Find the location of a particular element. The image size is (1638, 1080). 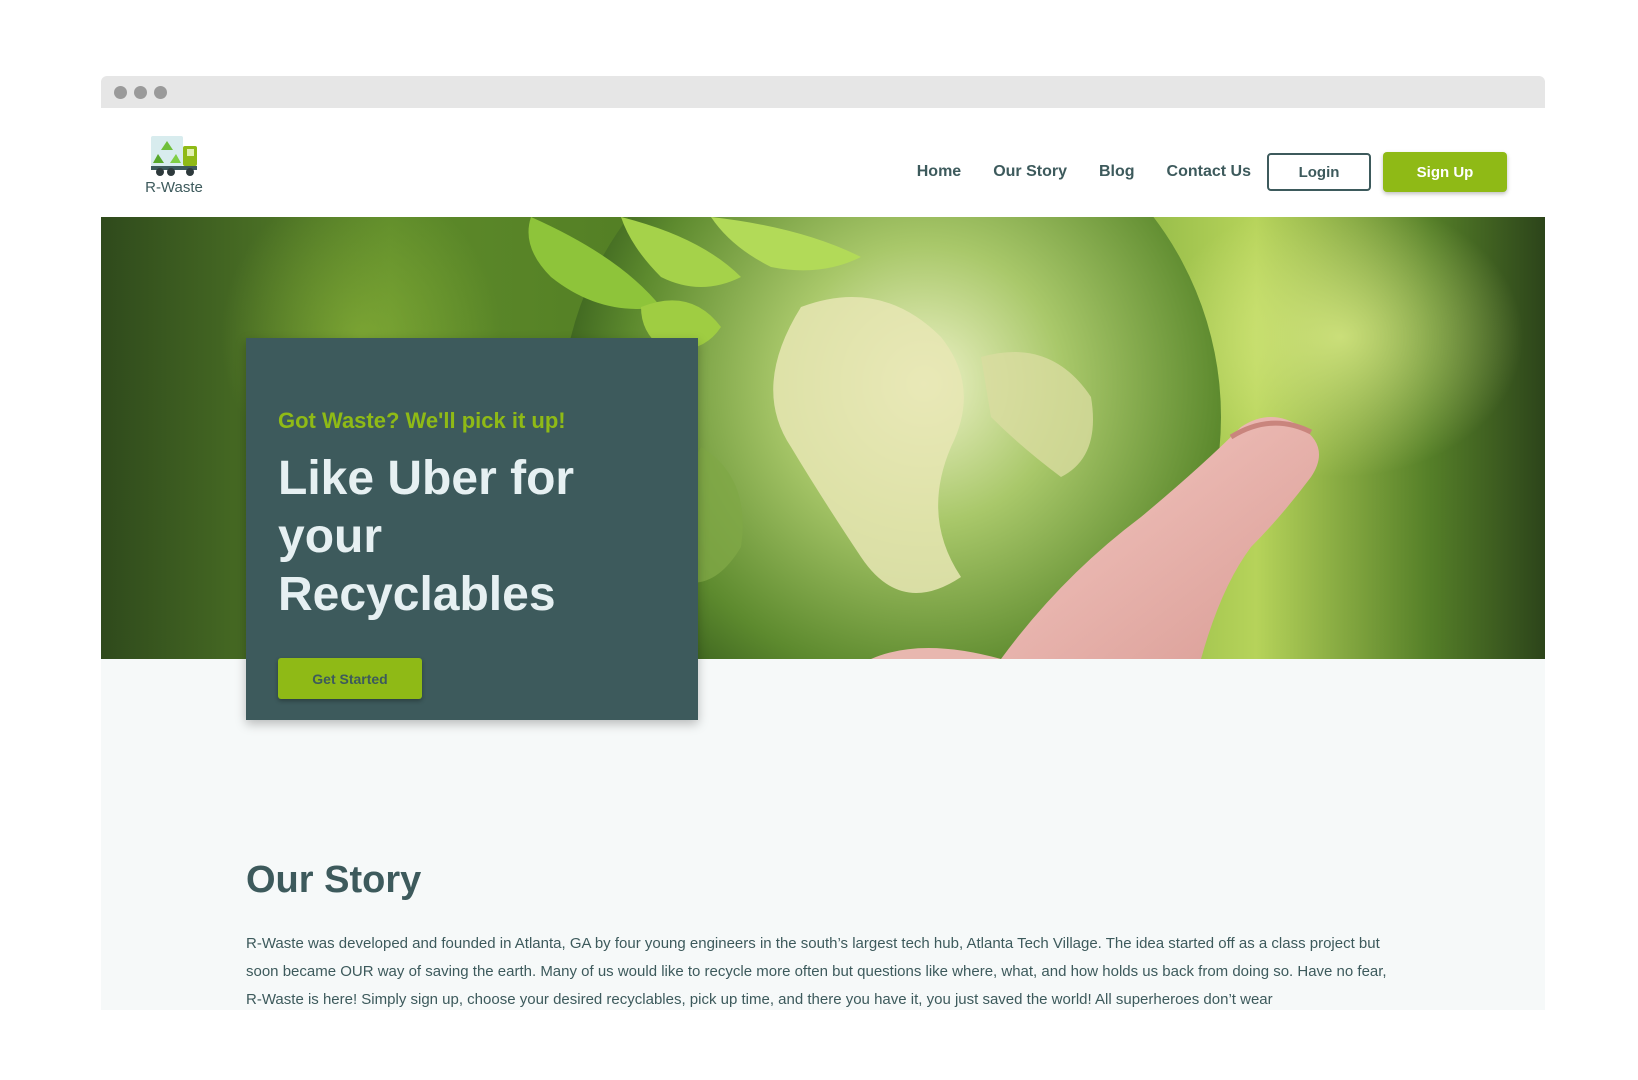

get-started-button: Get Started is located at coordinates (350, 678).